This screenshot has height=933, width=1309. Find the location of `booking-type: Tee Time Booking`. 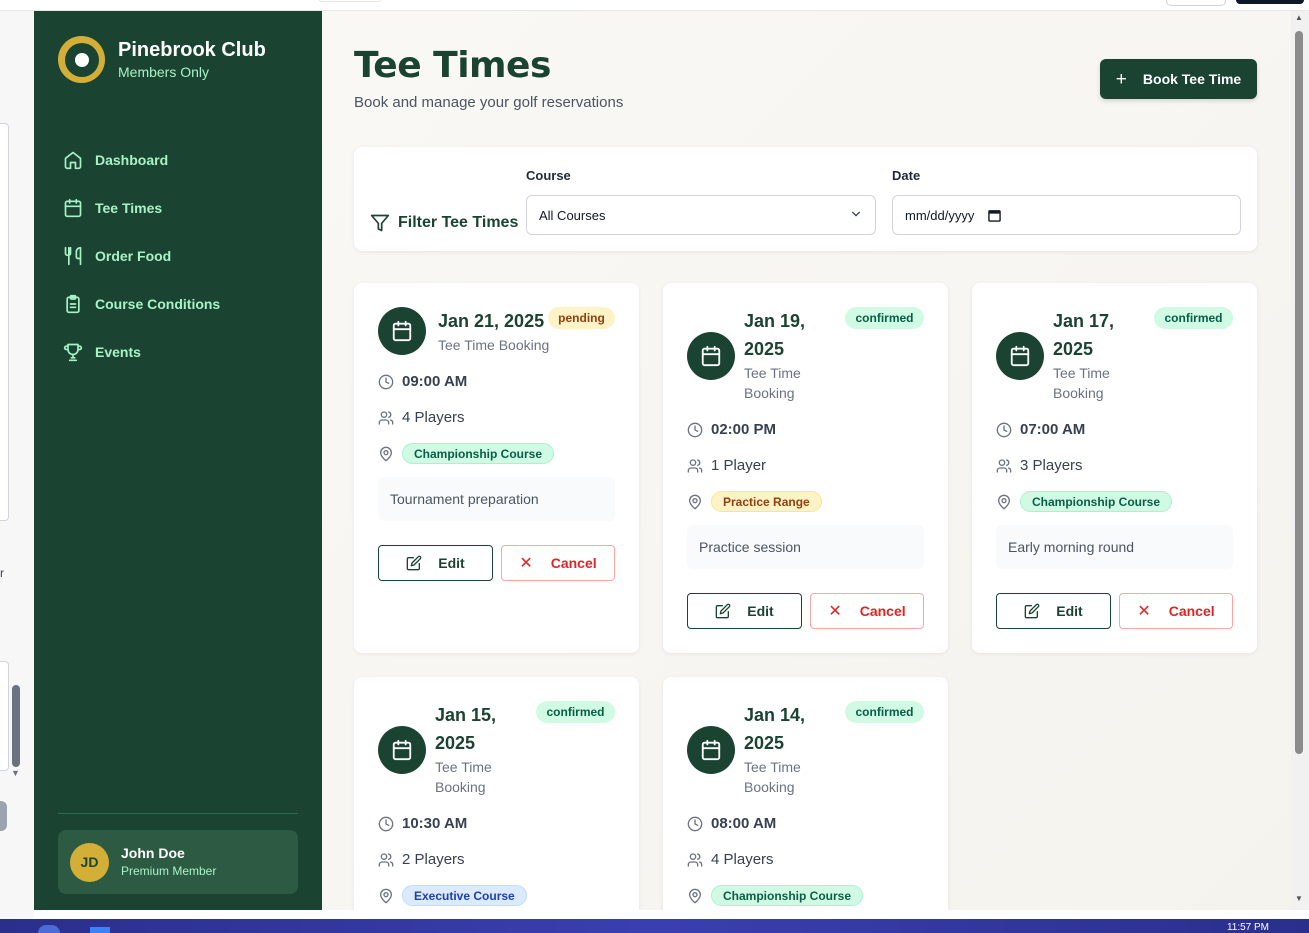

booking-type: Tee Time Booking is located at coordinates (494, 345).